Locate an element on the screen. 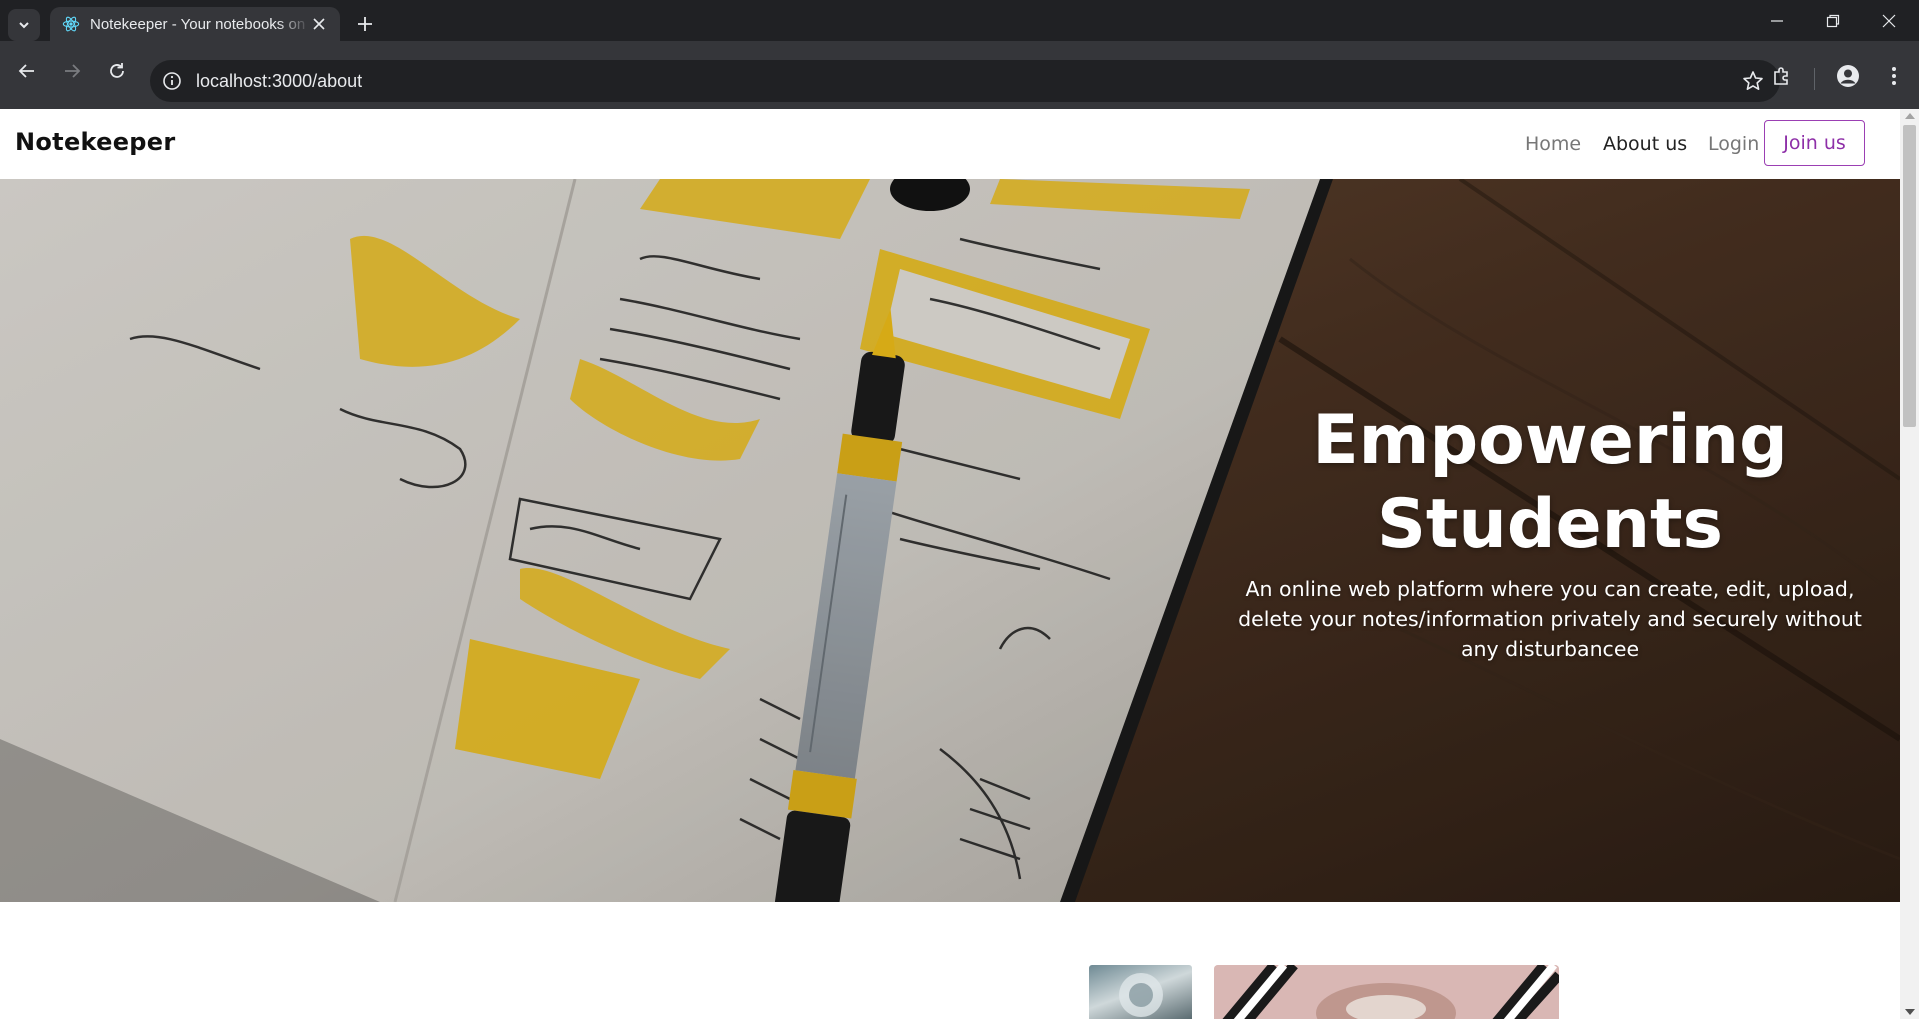  about-image-large is located at coordinates (1386, 992).